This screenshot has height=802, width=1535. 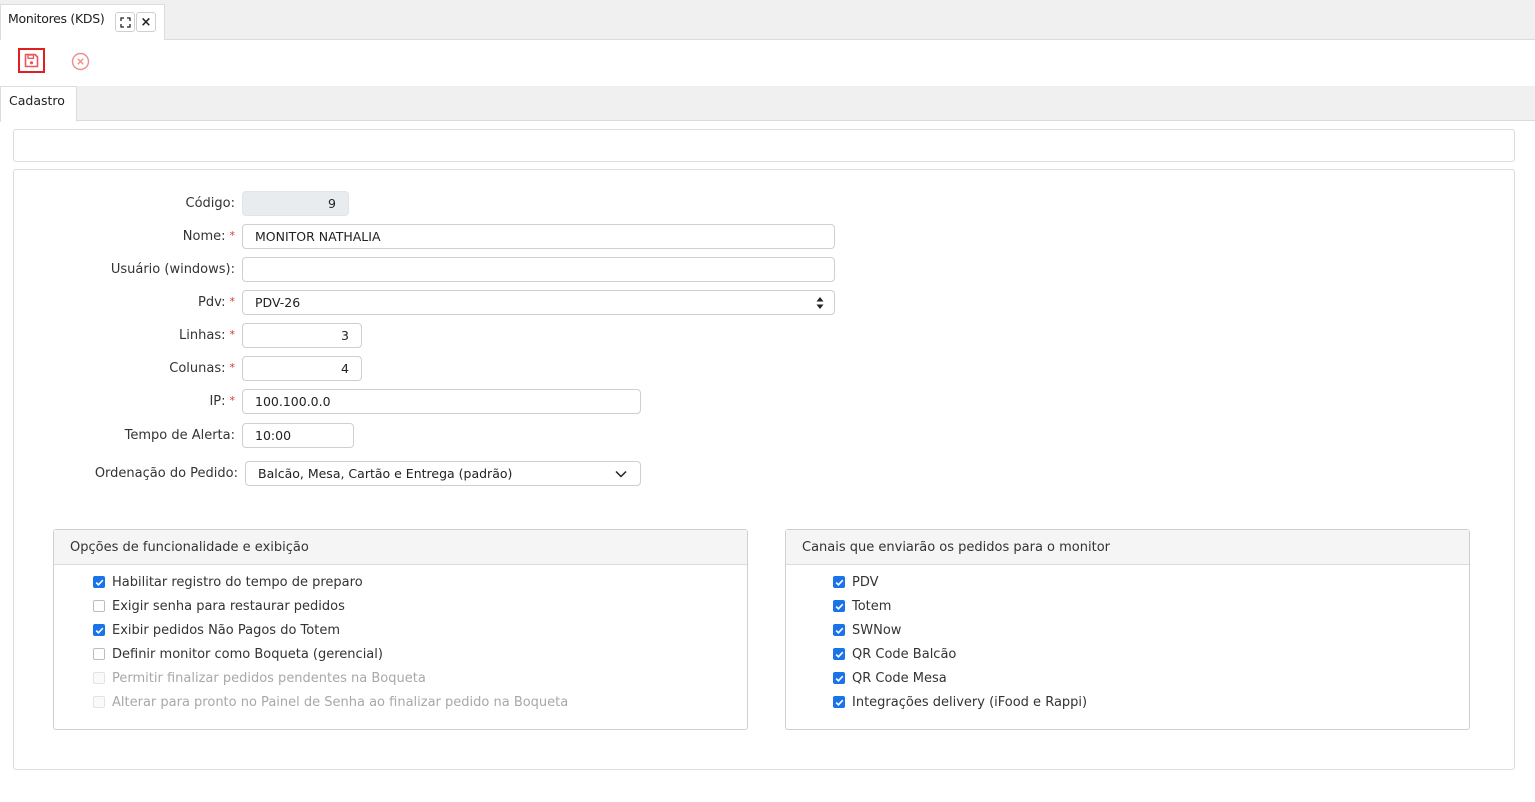 What do you see at coordinates (302, 368) in the screenshot?
I see `colunas-input: 4` at bounding box center [302, 368].